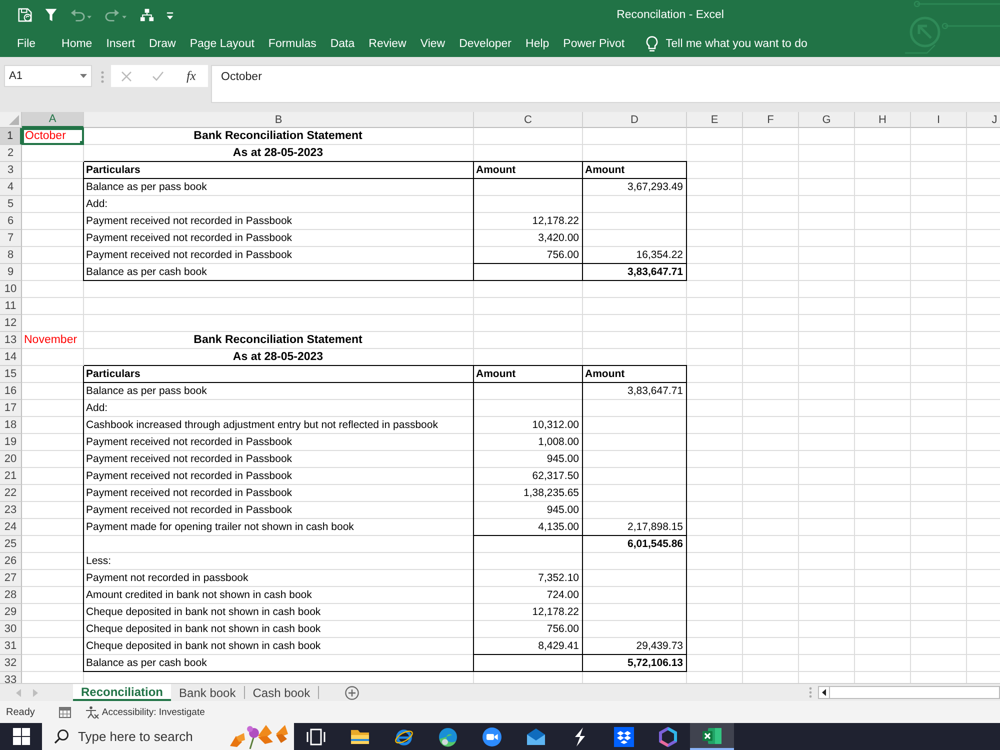 The height and width of the screenshot is (750, 1000). What do you see at coordinates (655, 187) in the screenshot?
I see `total-value: 3,67,293.49` at bounding box center [655, 187].